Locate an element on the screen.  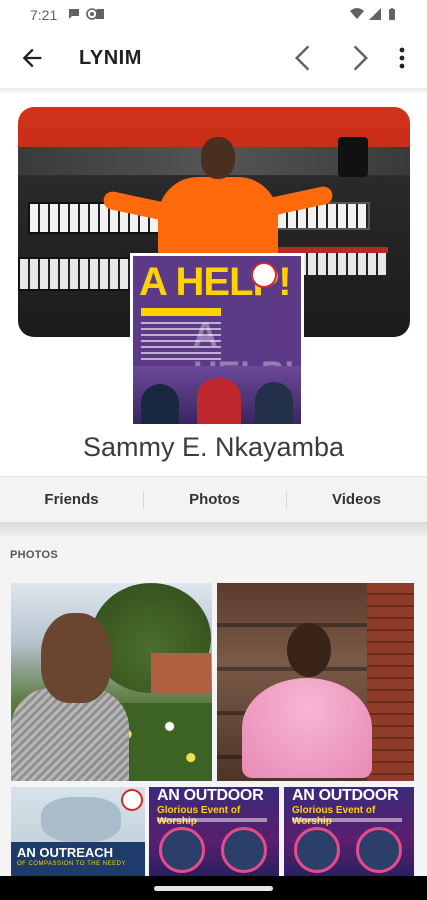
profile-tabs: Friends Photos Videos is located at coordinates (213, 499).